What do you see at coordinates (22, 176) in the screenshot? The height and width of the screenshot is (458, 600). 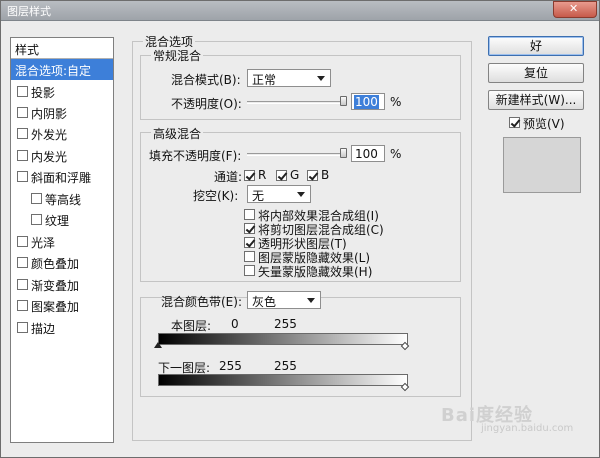 I see `bevel-emboss-checkbox` at bounding box center [22, 176].